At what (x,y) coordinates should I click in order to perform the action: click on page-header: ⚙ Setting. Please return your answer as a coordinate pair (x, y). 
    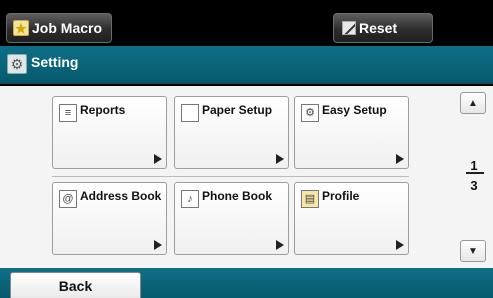
    Looking at the image, I should click on (246, 65).